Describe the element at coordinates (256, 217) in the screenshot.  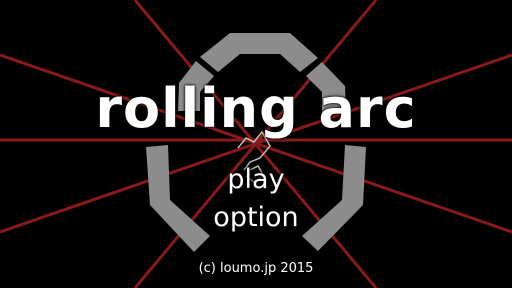
I see `option-button: option` at that location.